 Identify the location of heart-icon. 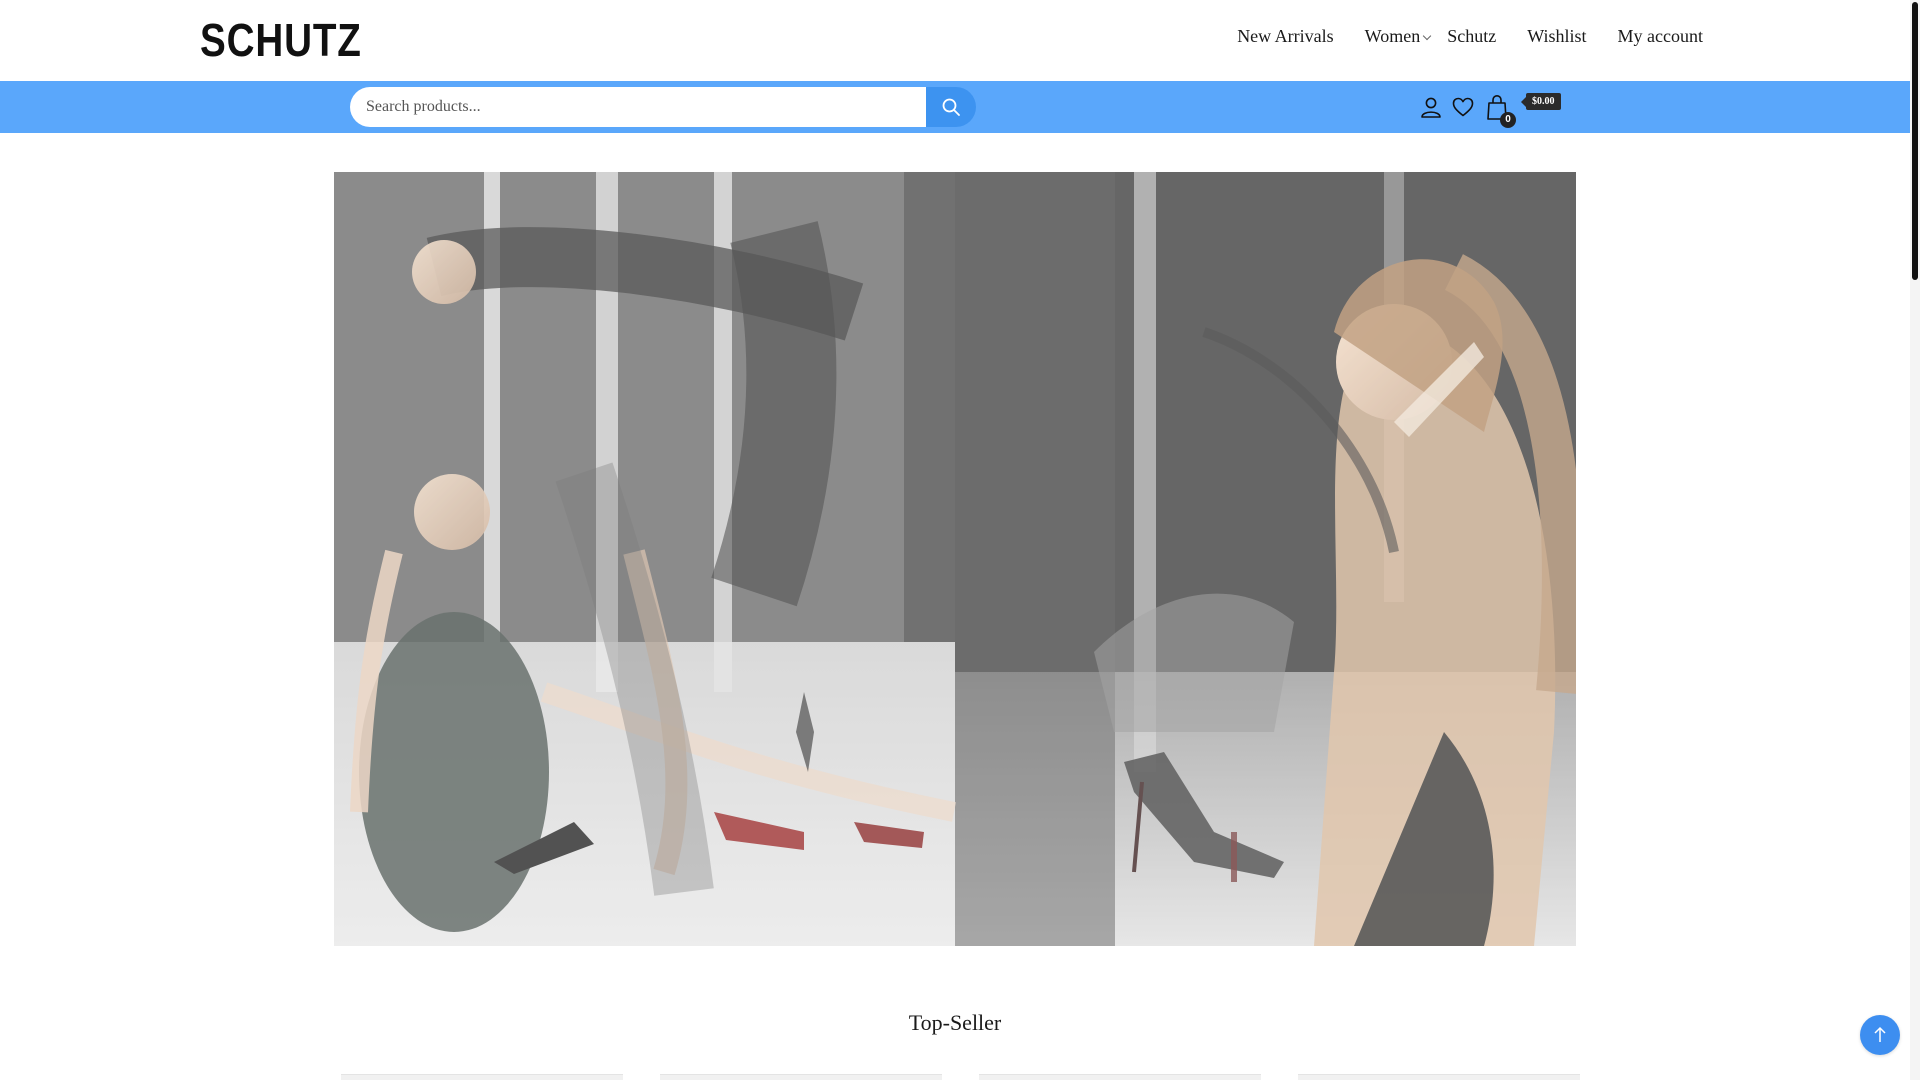
(1463, 107).